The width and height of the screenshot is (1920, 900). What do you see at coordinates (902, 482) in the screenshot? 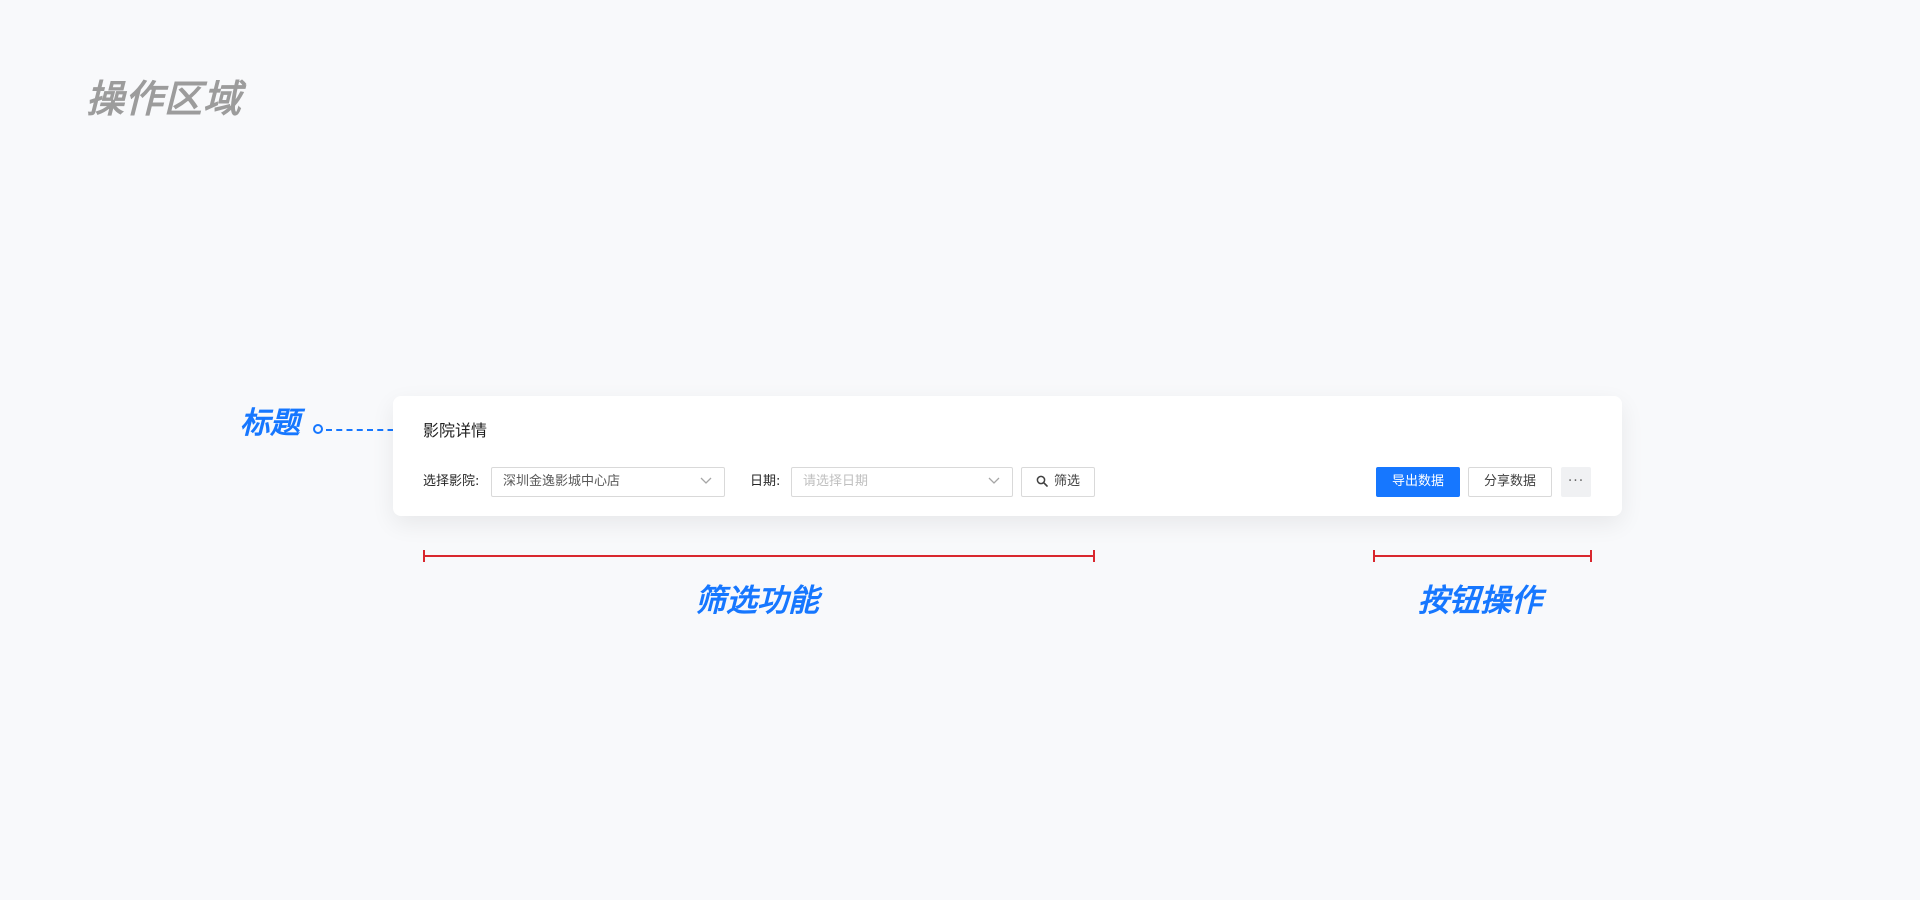
I see `date-select: 请选择日期` at bounding box center [902, 482].